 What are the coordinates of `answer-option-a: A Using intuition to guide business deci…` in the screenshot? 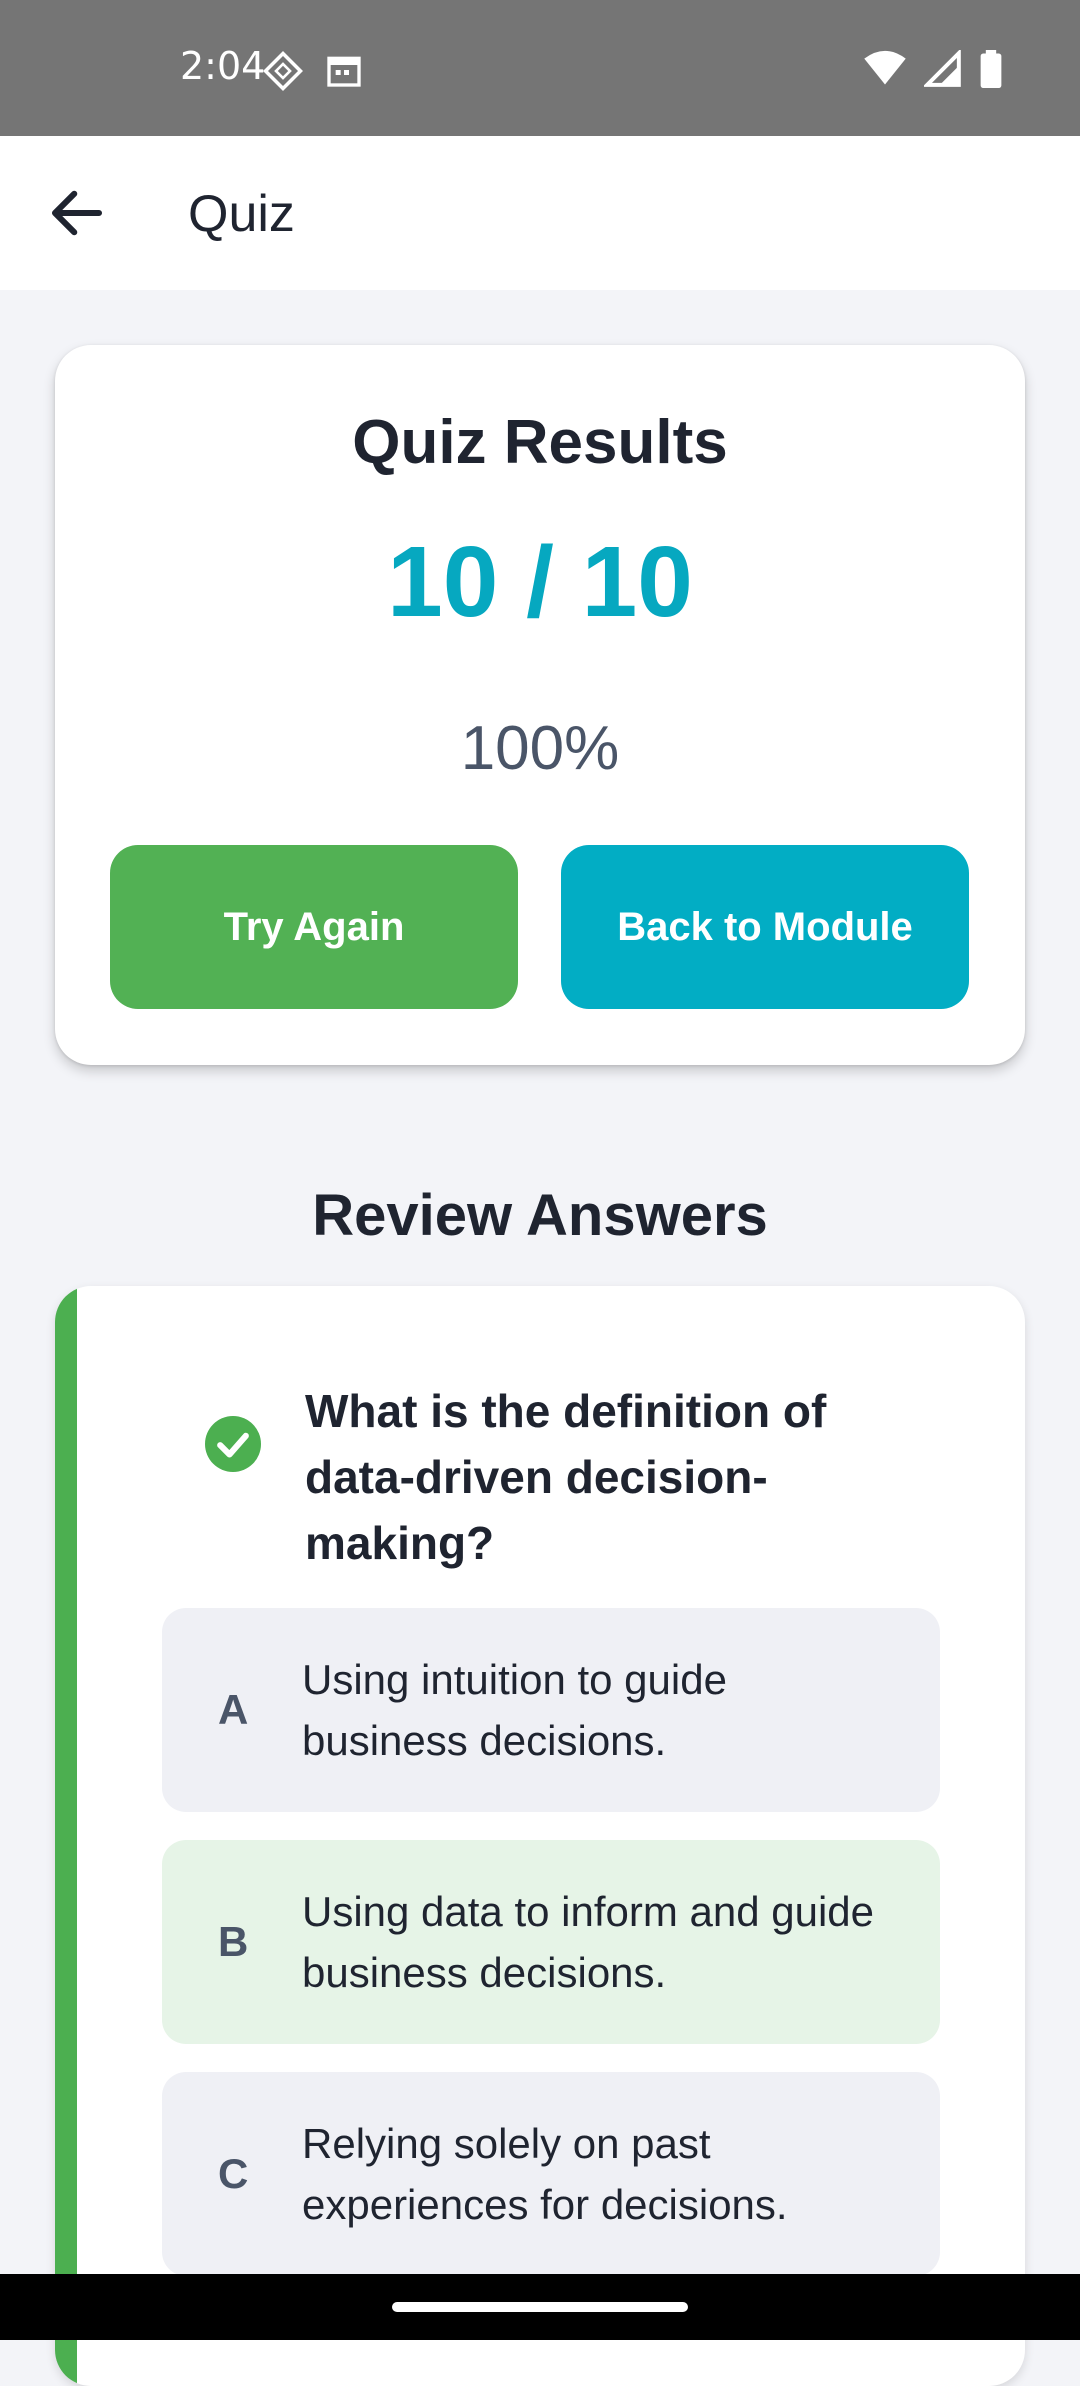 It's located at (551, 1710).